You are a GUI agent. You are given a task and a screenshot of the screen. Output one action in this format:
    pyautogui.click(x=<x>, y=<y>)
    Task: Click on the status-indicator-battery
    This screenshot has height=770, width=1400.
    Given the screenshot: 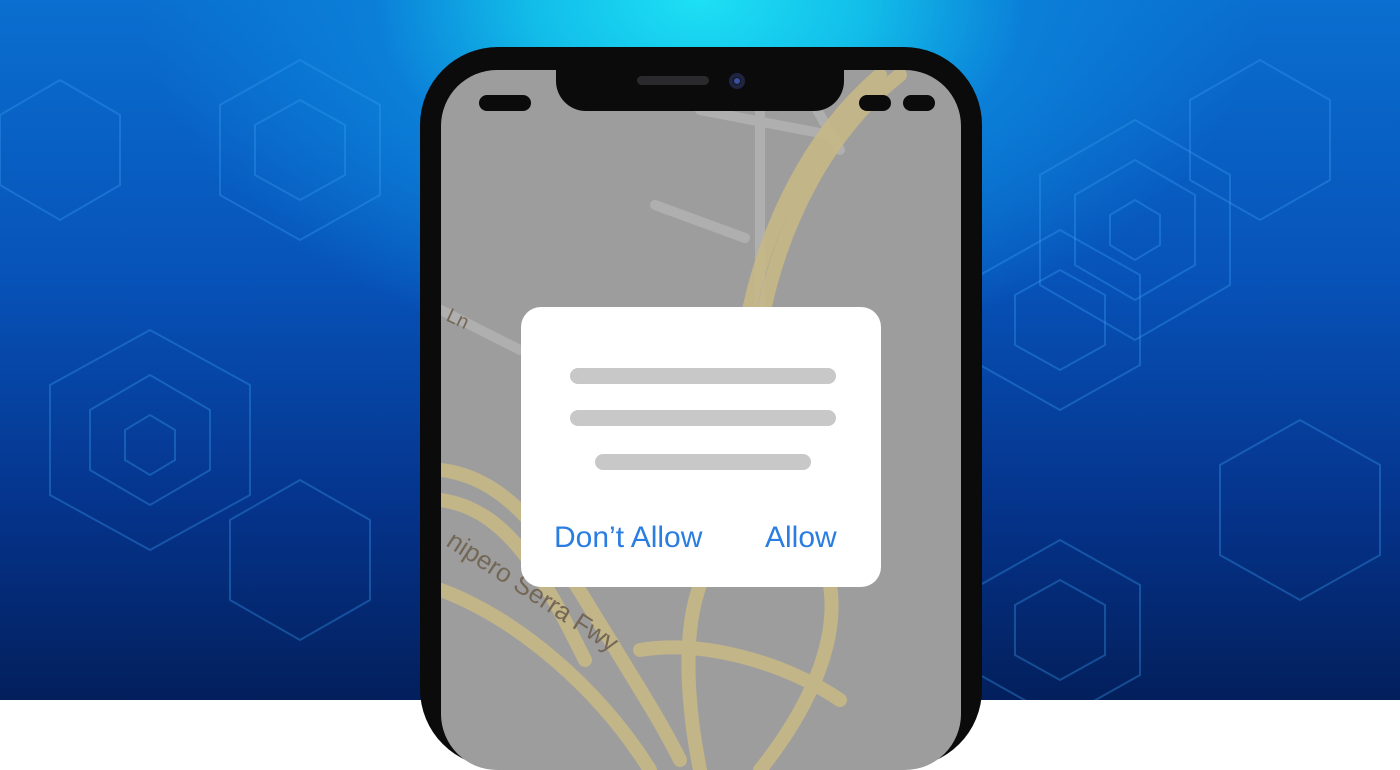 What is the action you would take?
    pyautogui.click(x=919, y=103)
    